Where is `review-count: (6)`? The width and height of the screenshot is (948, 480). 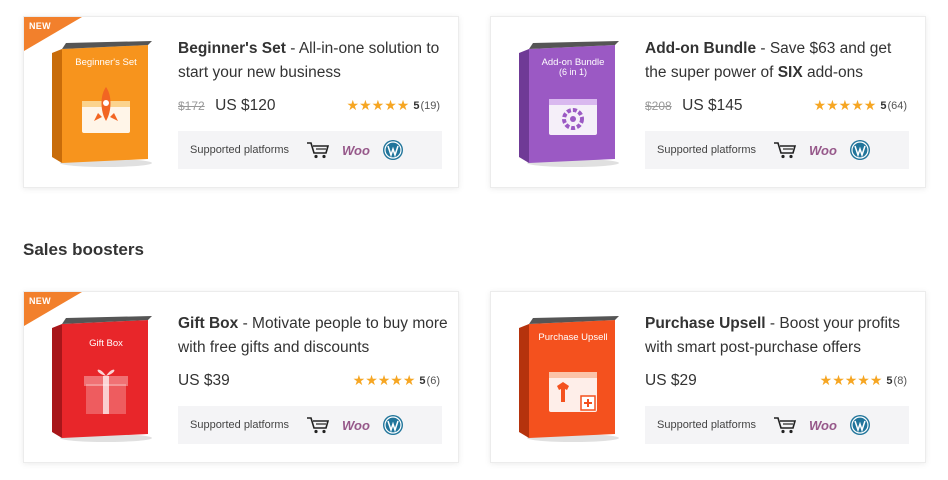 review-count: (6) is located at coordinates (433, 380).